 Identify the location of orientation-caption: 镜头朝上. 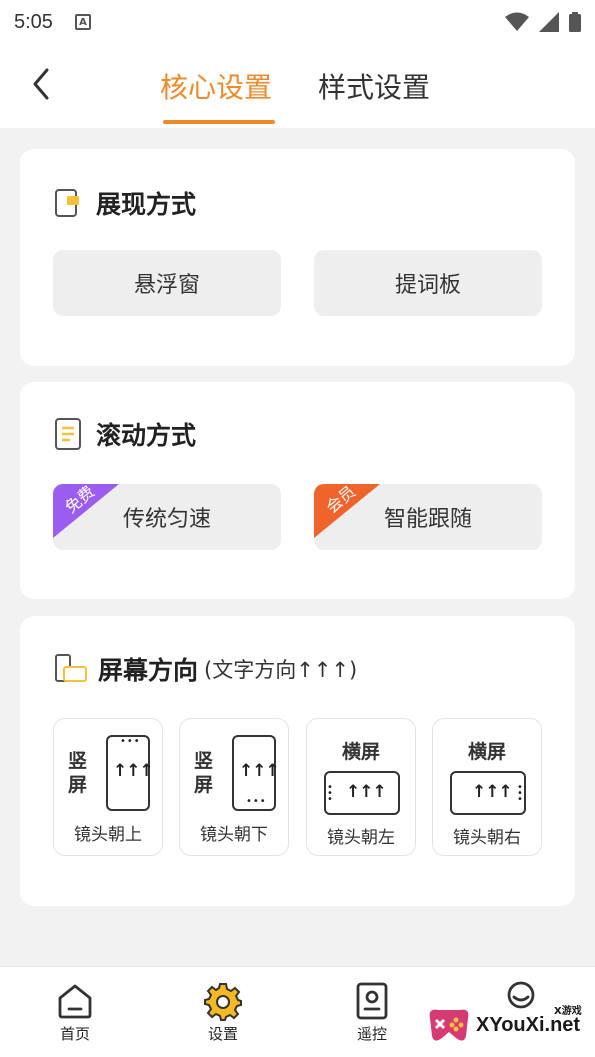
(108, 835).